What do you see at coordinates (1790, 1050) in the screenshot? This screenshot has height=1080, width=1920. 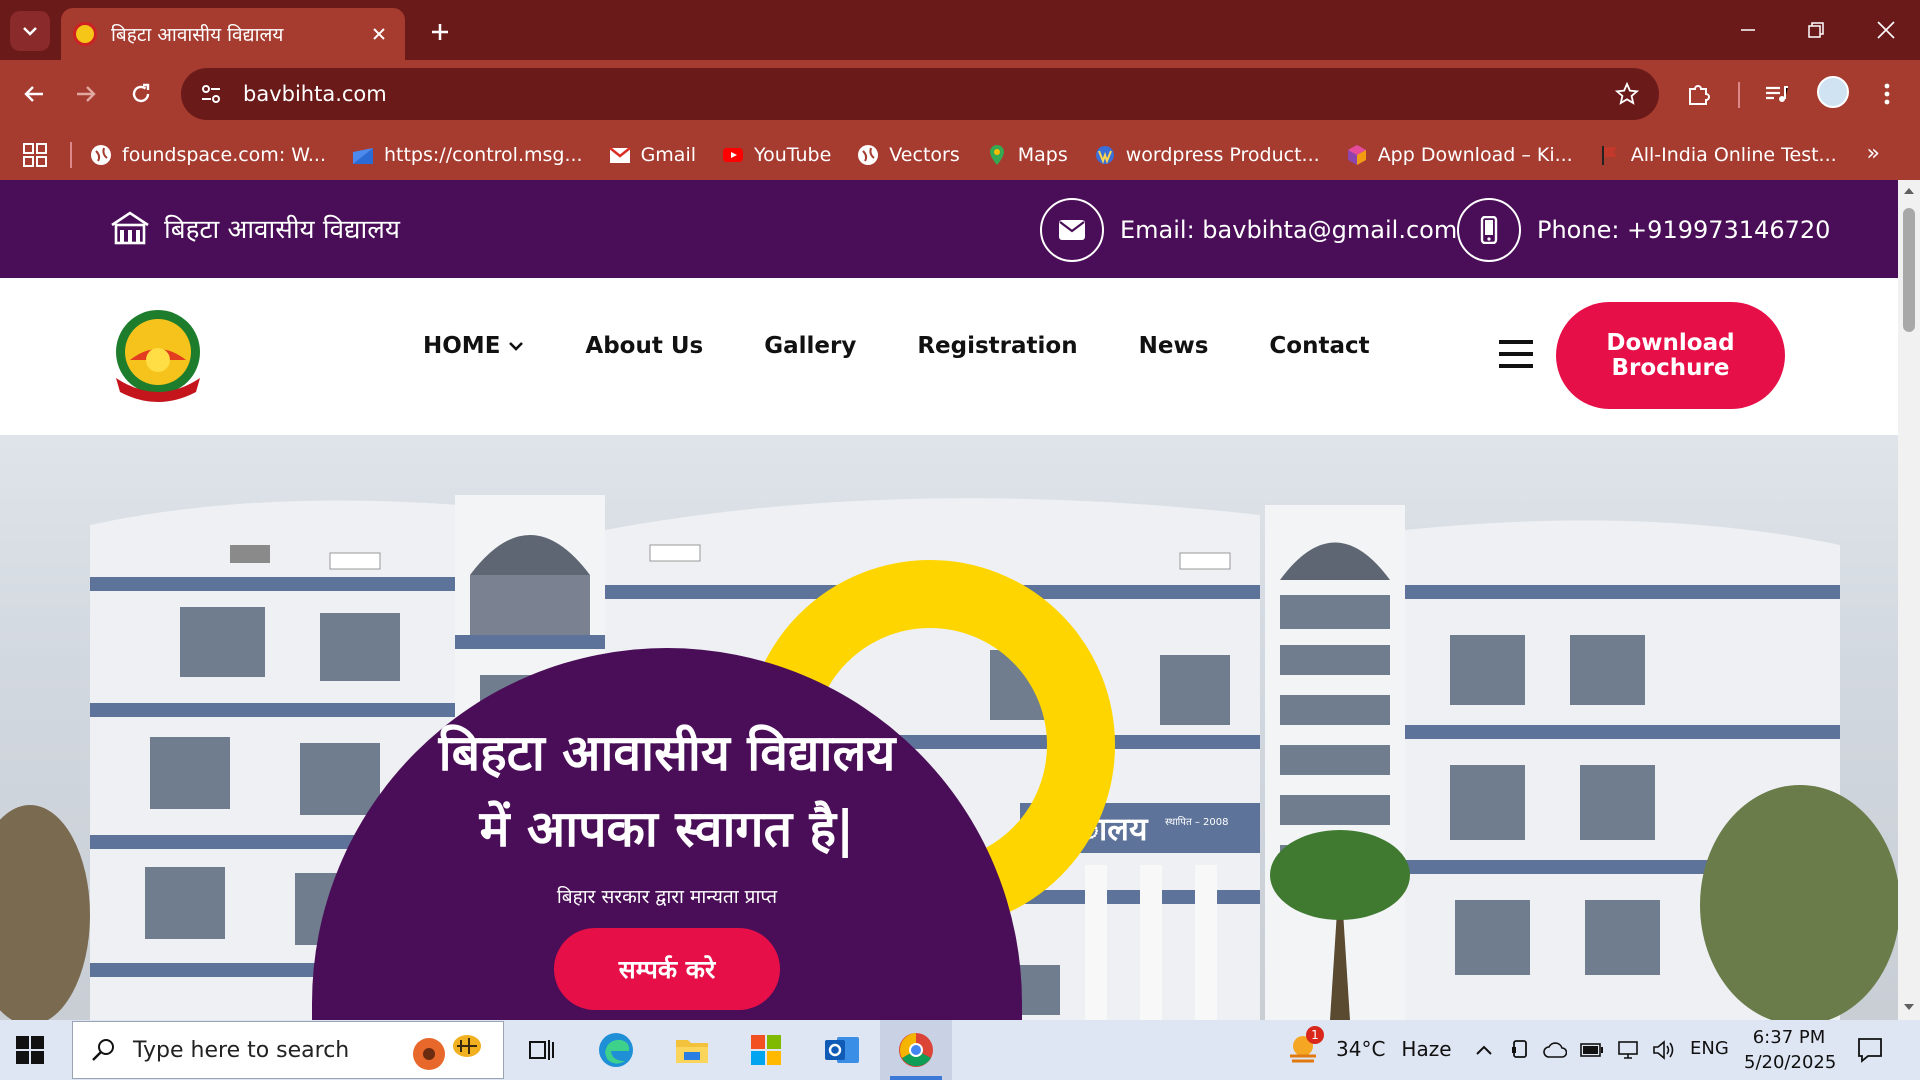 I see `tray-clock: 6:37 PM 5/20/2025` at bounding box center [1790, 1050].